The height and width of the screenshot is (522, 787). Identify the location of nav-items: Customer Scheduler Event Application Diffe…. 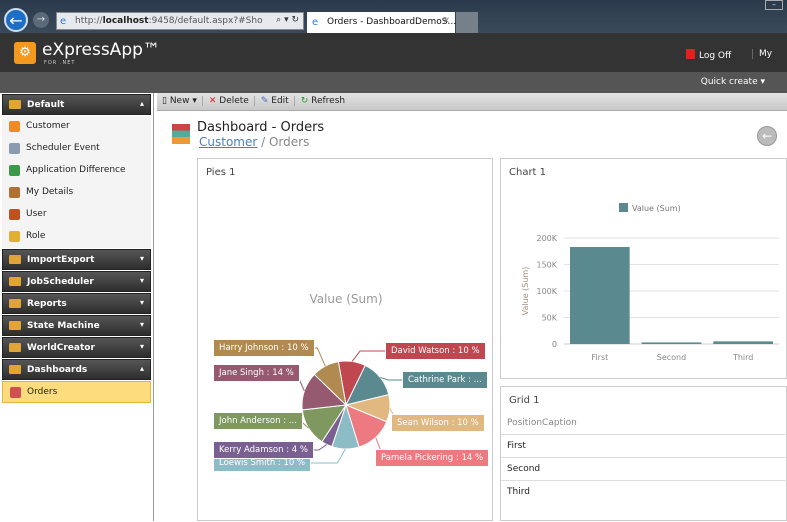
(76, 182).